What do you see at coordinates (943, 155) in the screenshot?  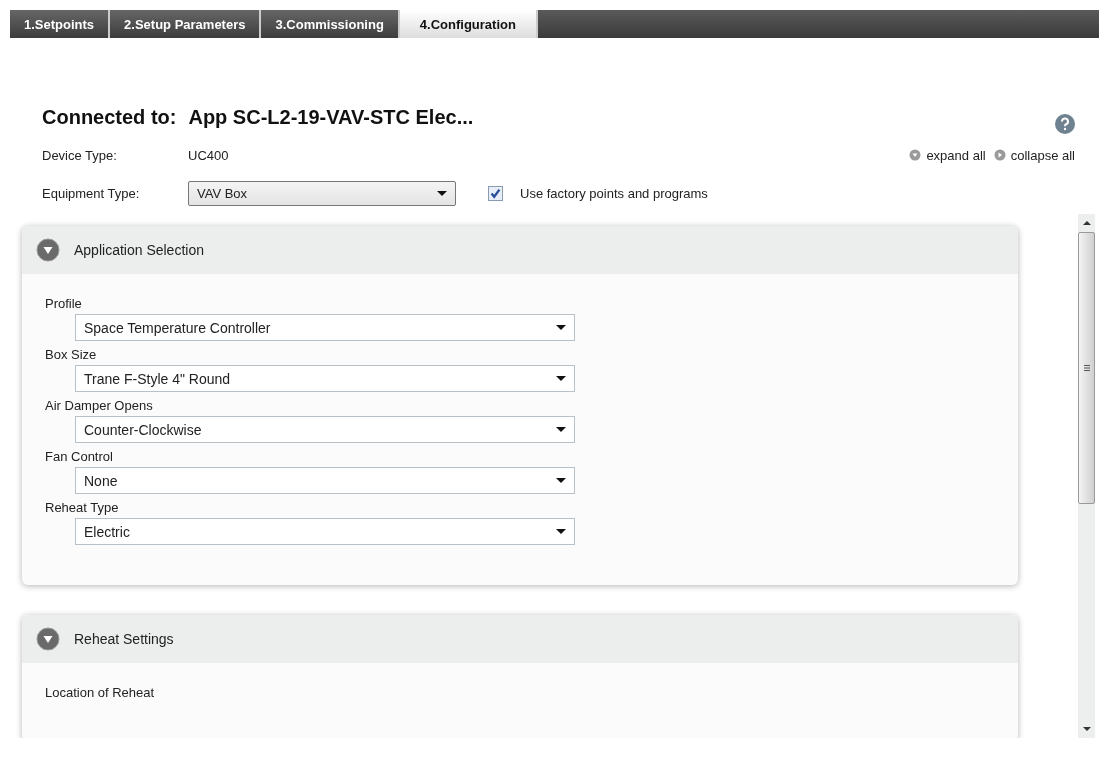 I see `expand-all-button: expand all` at bounding box center [943, 155].